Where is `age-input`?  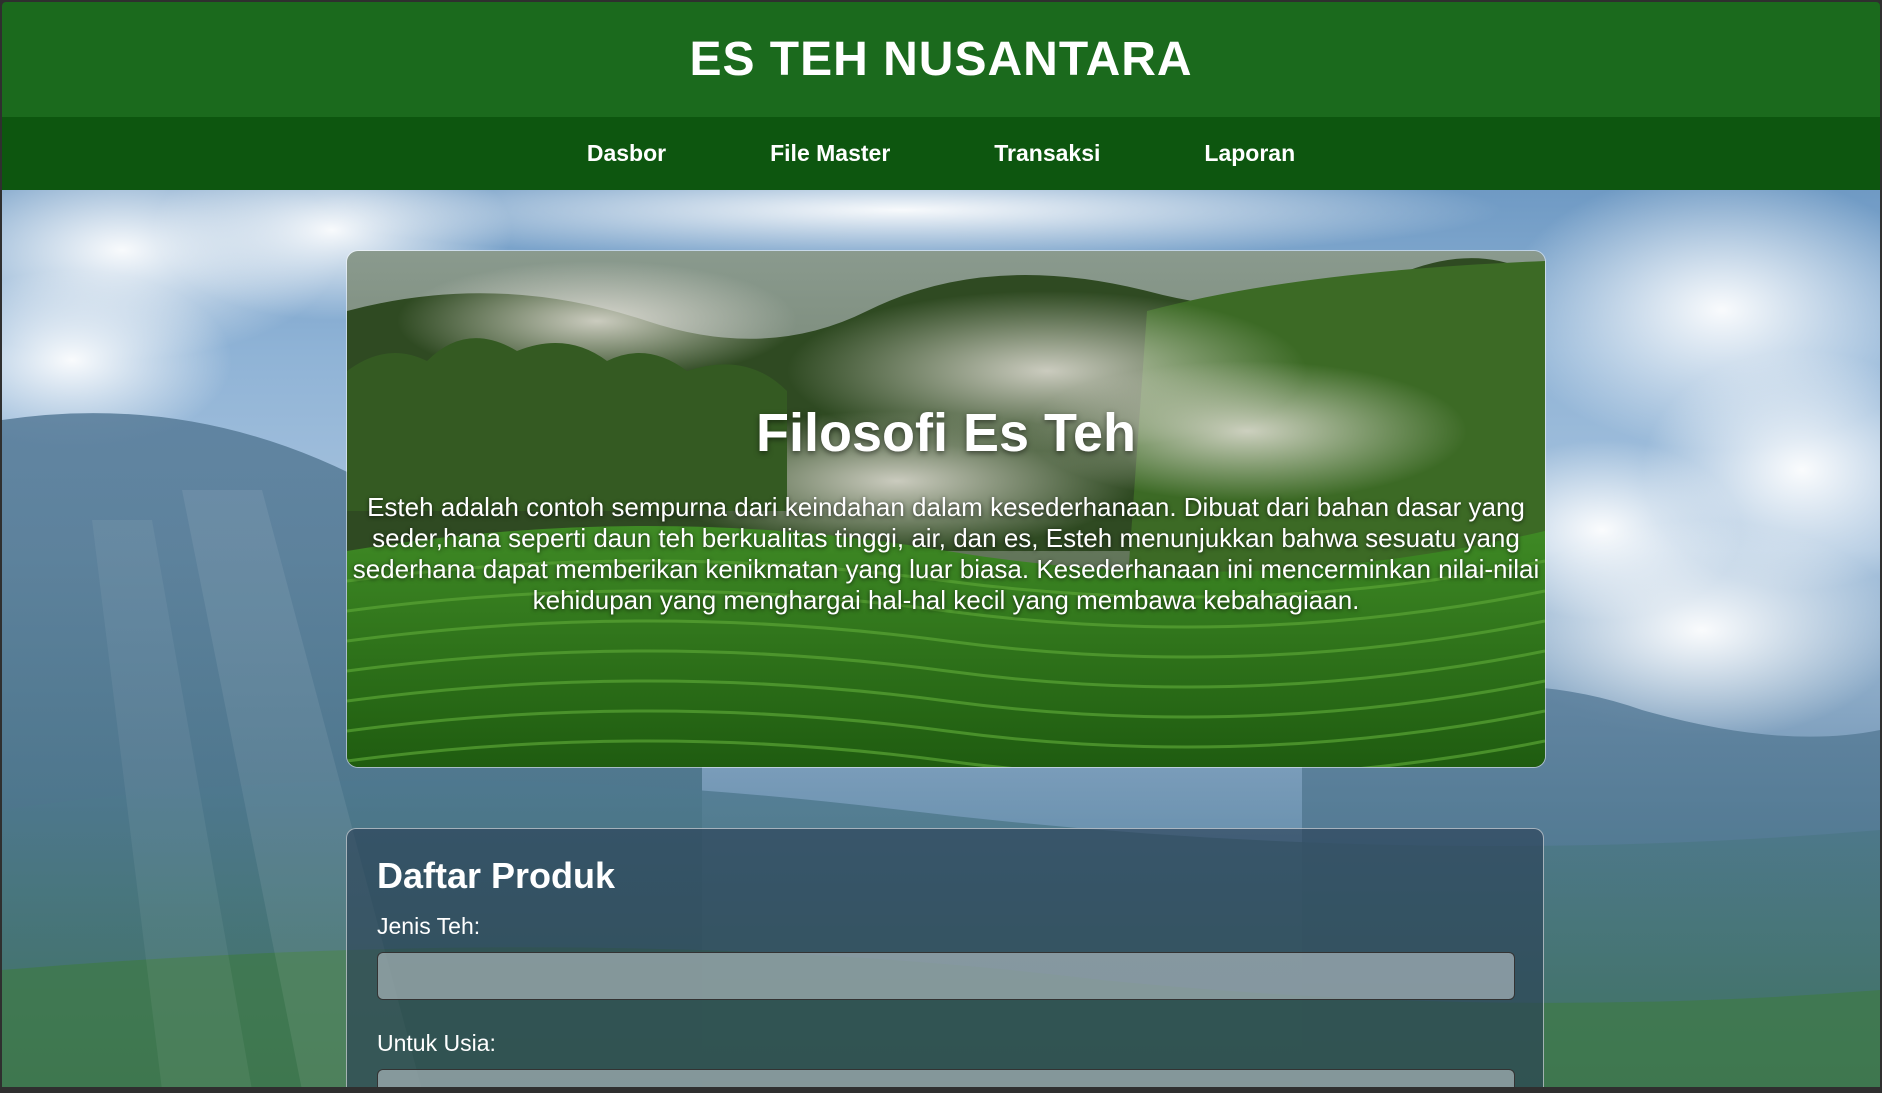 age-input is located at coordinates (946, 1078).